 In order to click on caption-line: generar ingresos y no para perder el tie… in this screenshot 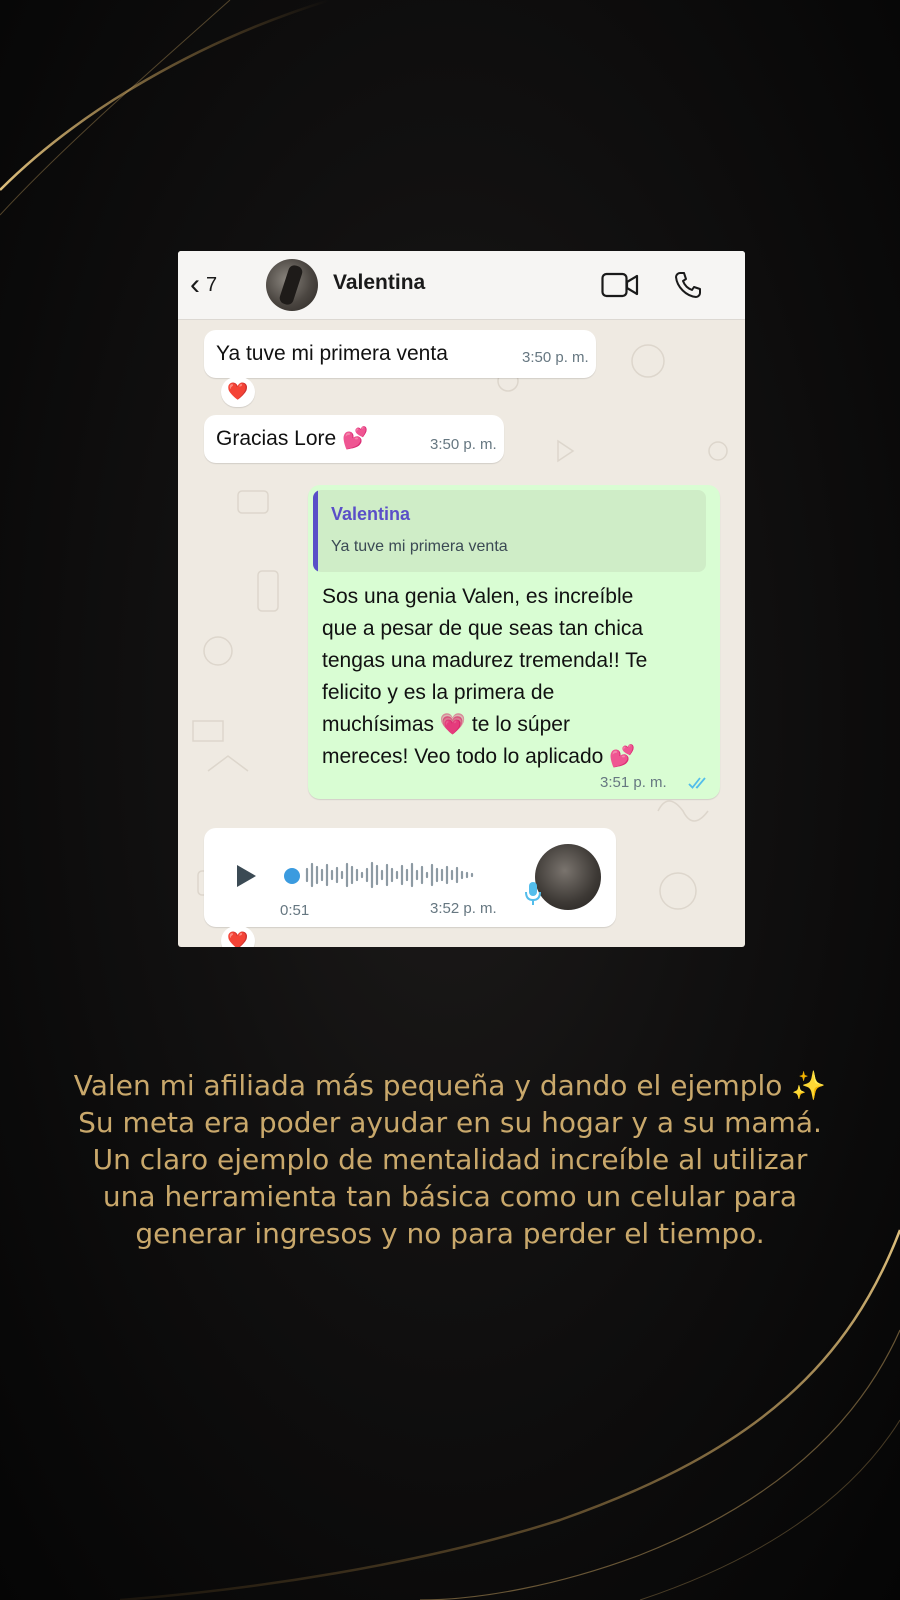, I will do `click(450, 1233)`.